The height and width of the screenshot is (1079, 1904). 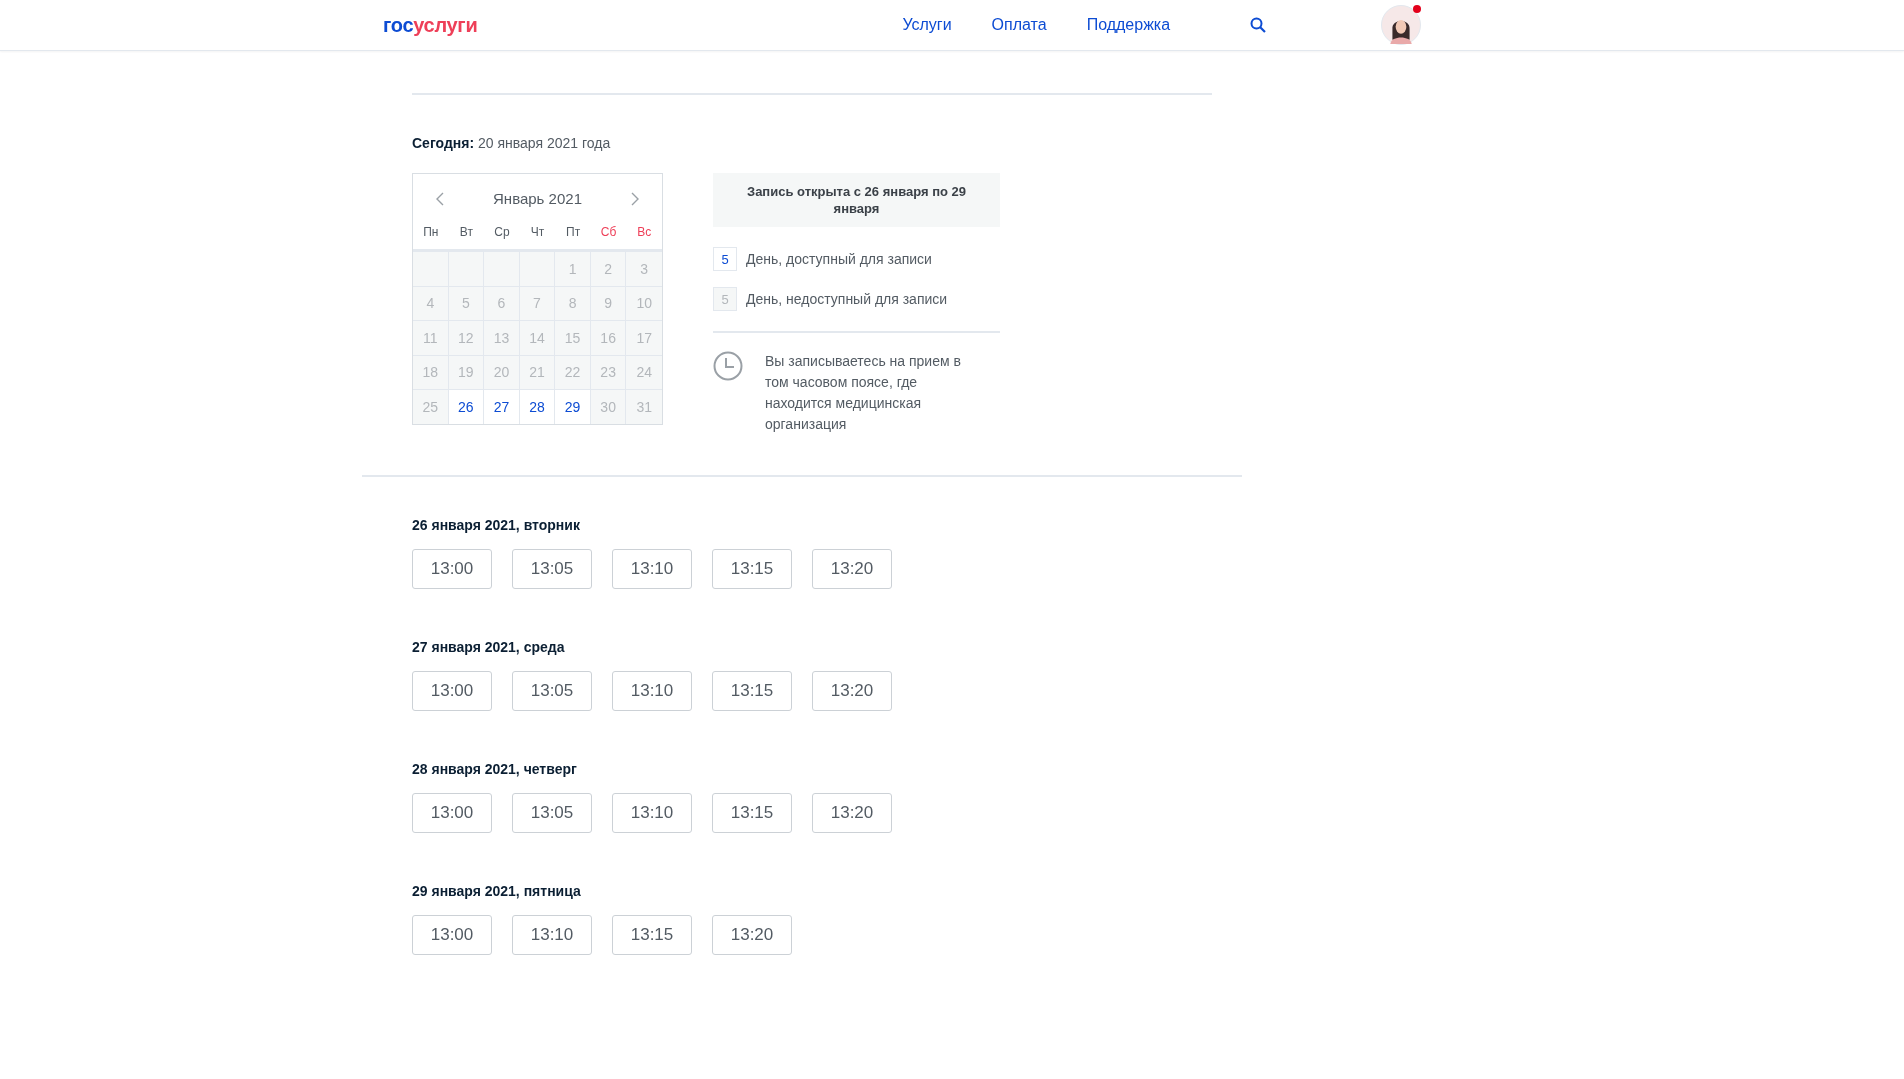 What do you see at coordinates (847, 299) in the screenshot?
I see `legend-label: День, недоступный для записи` at bounding box center [847, 299].